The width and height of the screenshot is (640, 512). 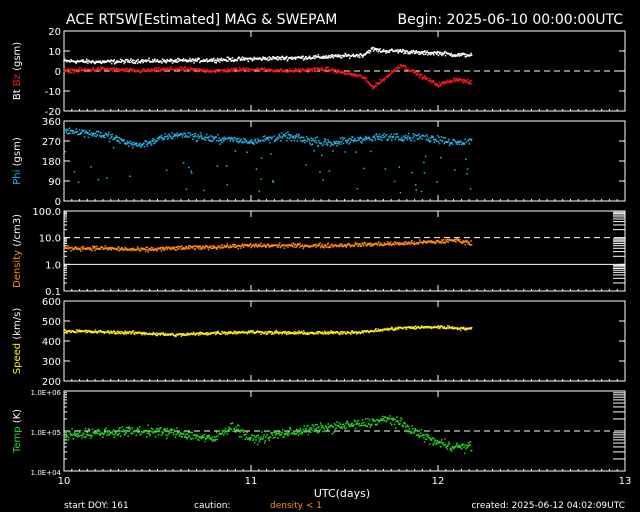 I want to click on y-axis-label-part: (gsm), so click(x=17, y=58).